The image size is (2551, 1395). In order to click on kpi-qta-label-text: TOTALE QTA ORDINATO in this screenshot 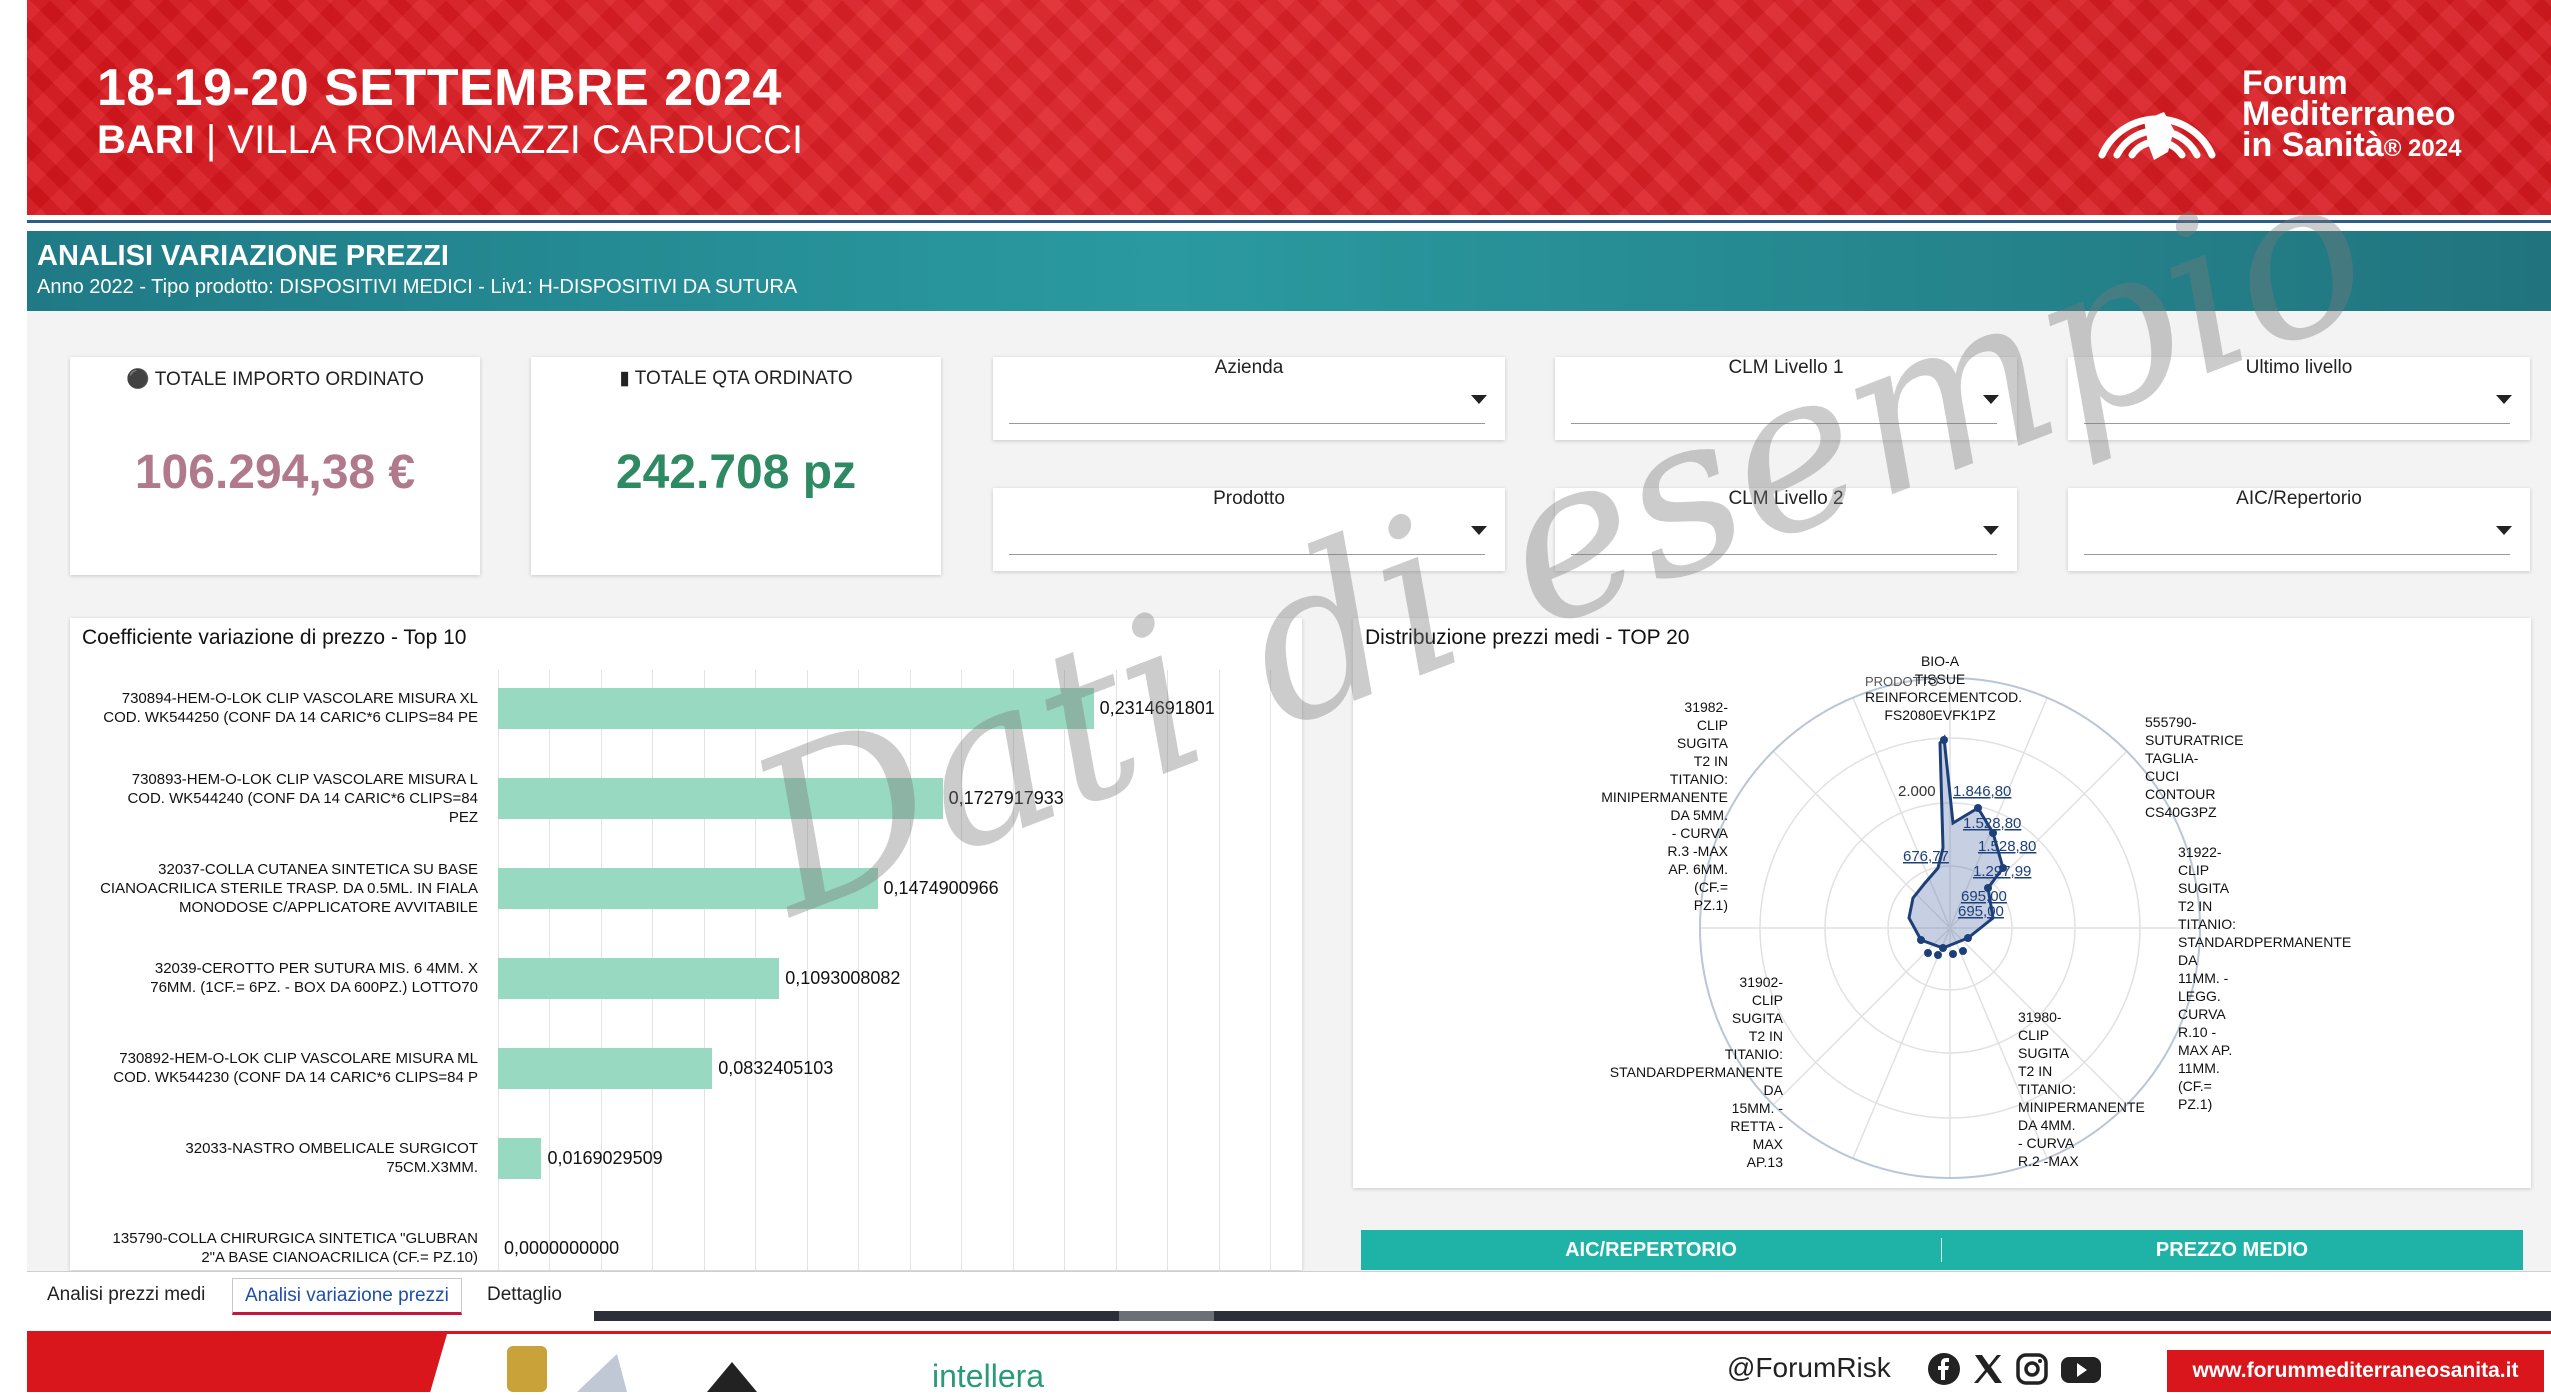, I will do `click(743, 378)`.